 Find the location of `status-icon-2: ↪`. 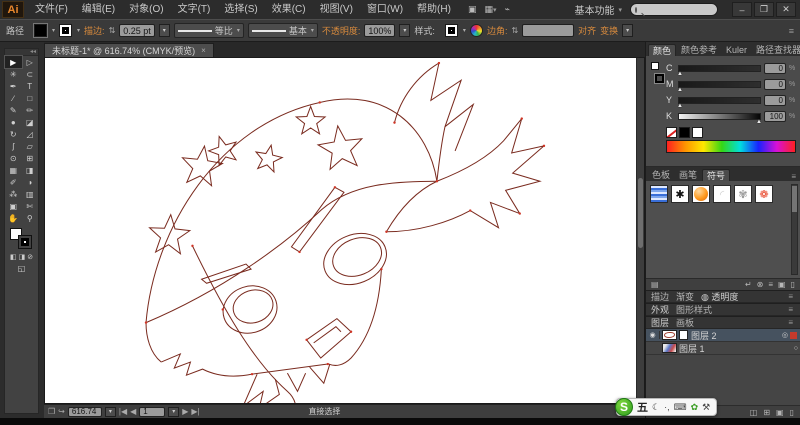

status-icon-2: ↪ is located at coordinates (61, 411).